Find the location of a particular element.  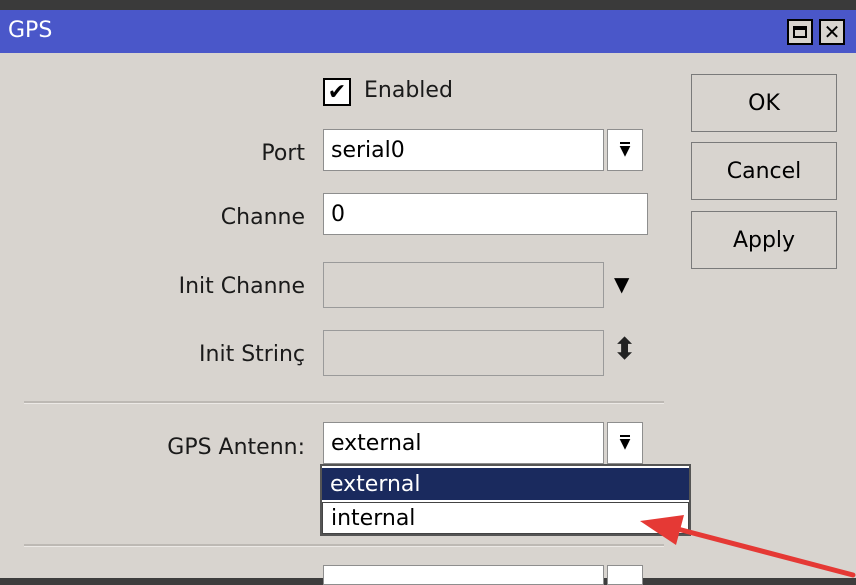

maximize-button is located at coordinates (800, 32).